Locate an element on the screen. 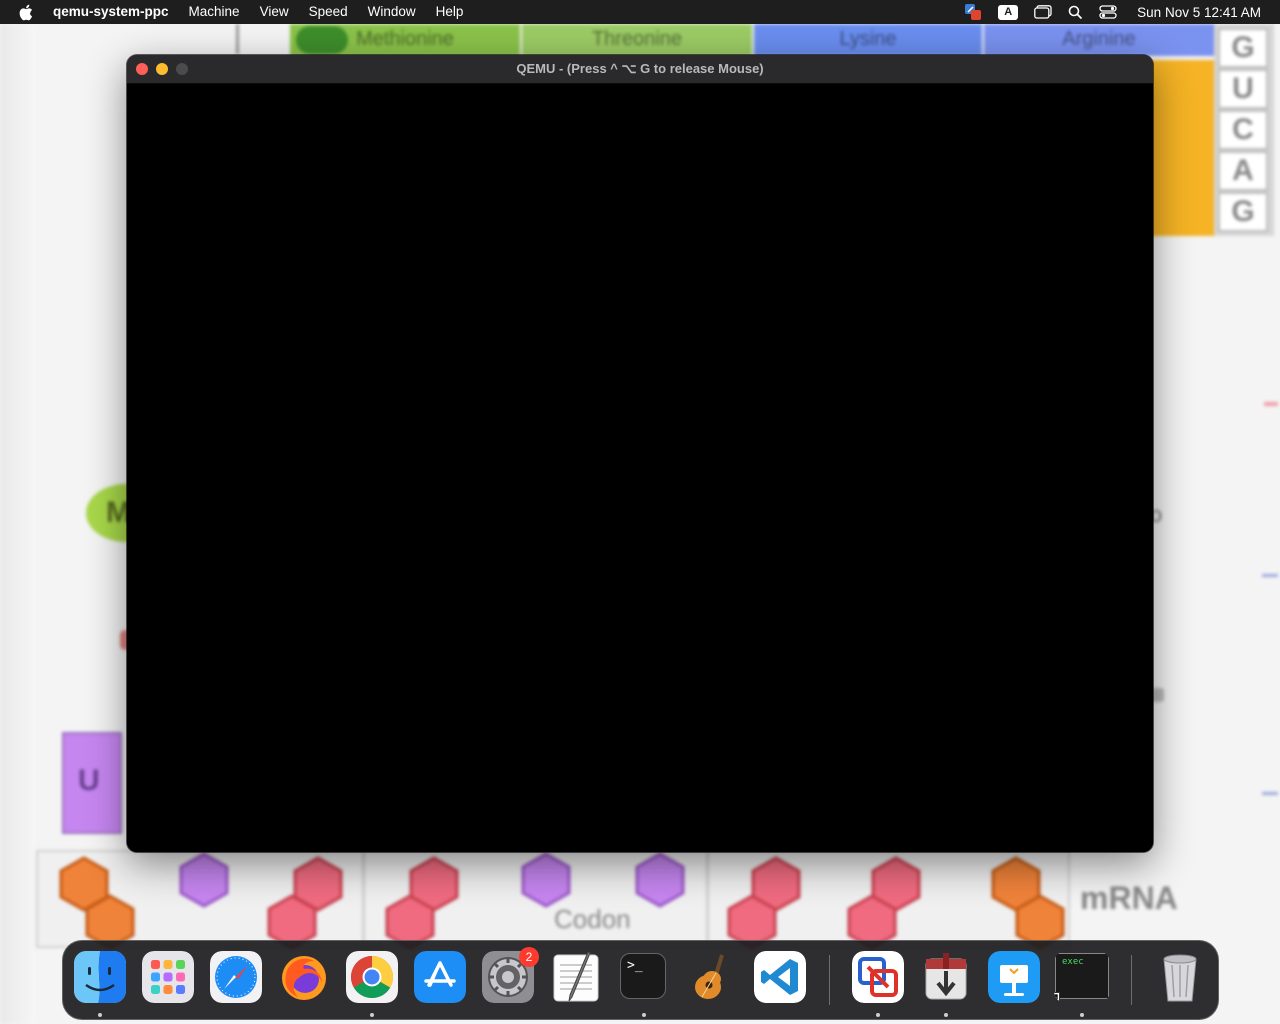 Image resolution: width=1280 pixels, height=1024 pixels. window-title: QEMU - (Press ^ ⌥ G to release Mouse) is located at coordinates (640, 68).